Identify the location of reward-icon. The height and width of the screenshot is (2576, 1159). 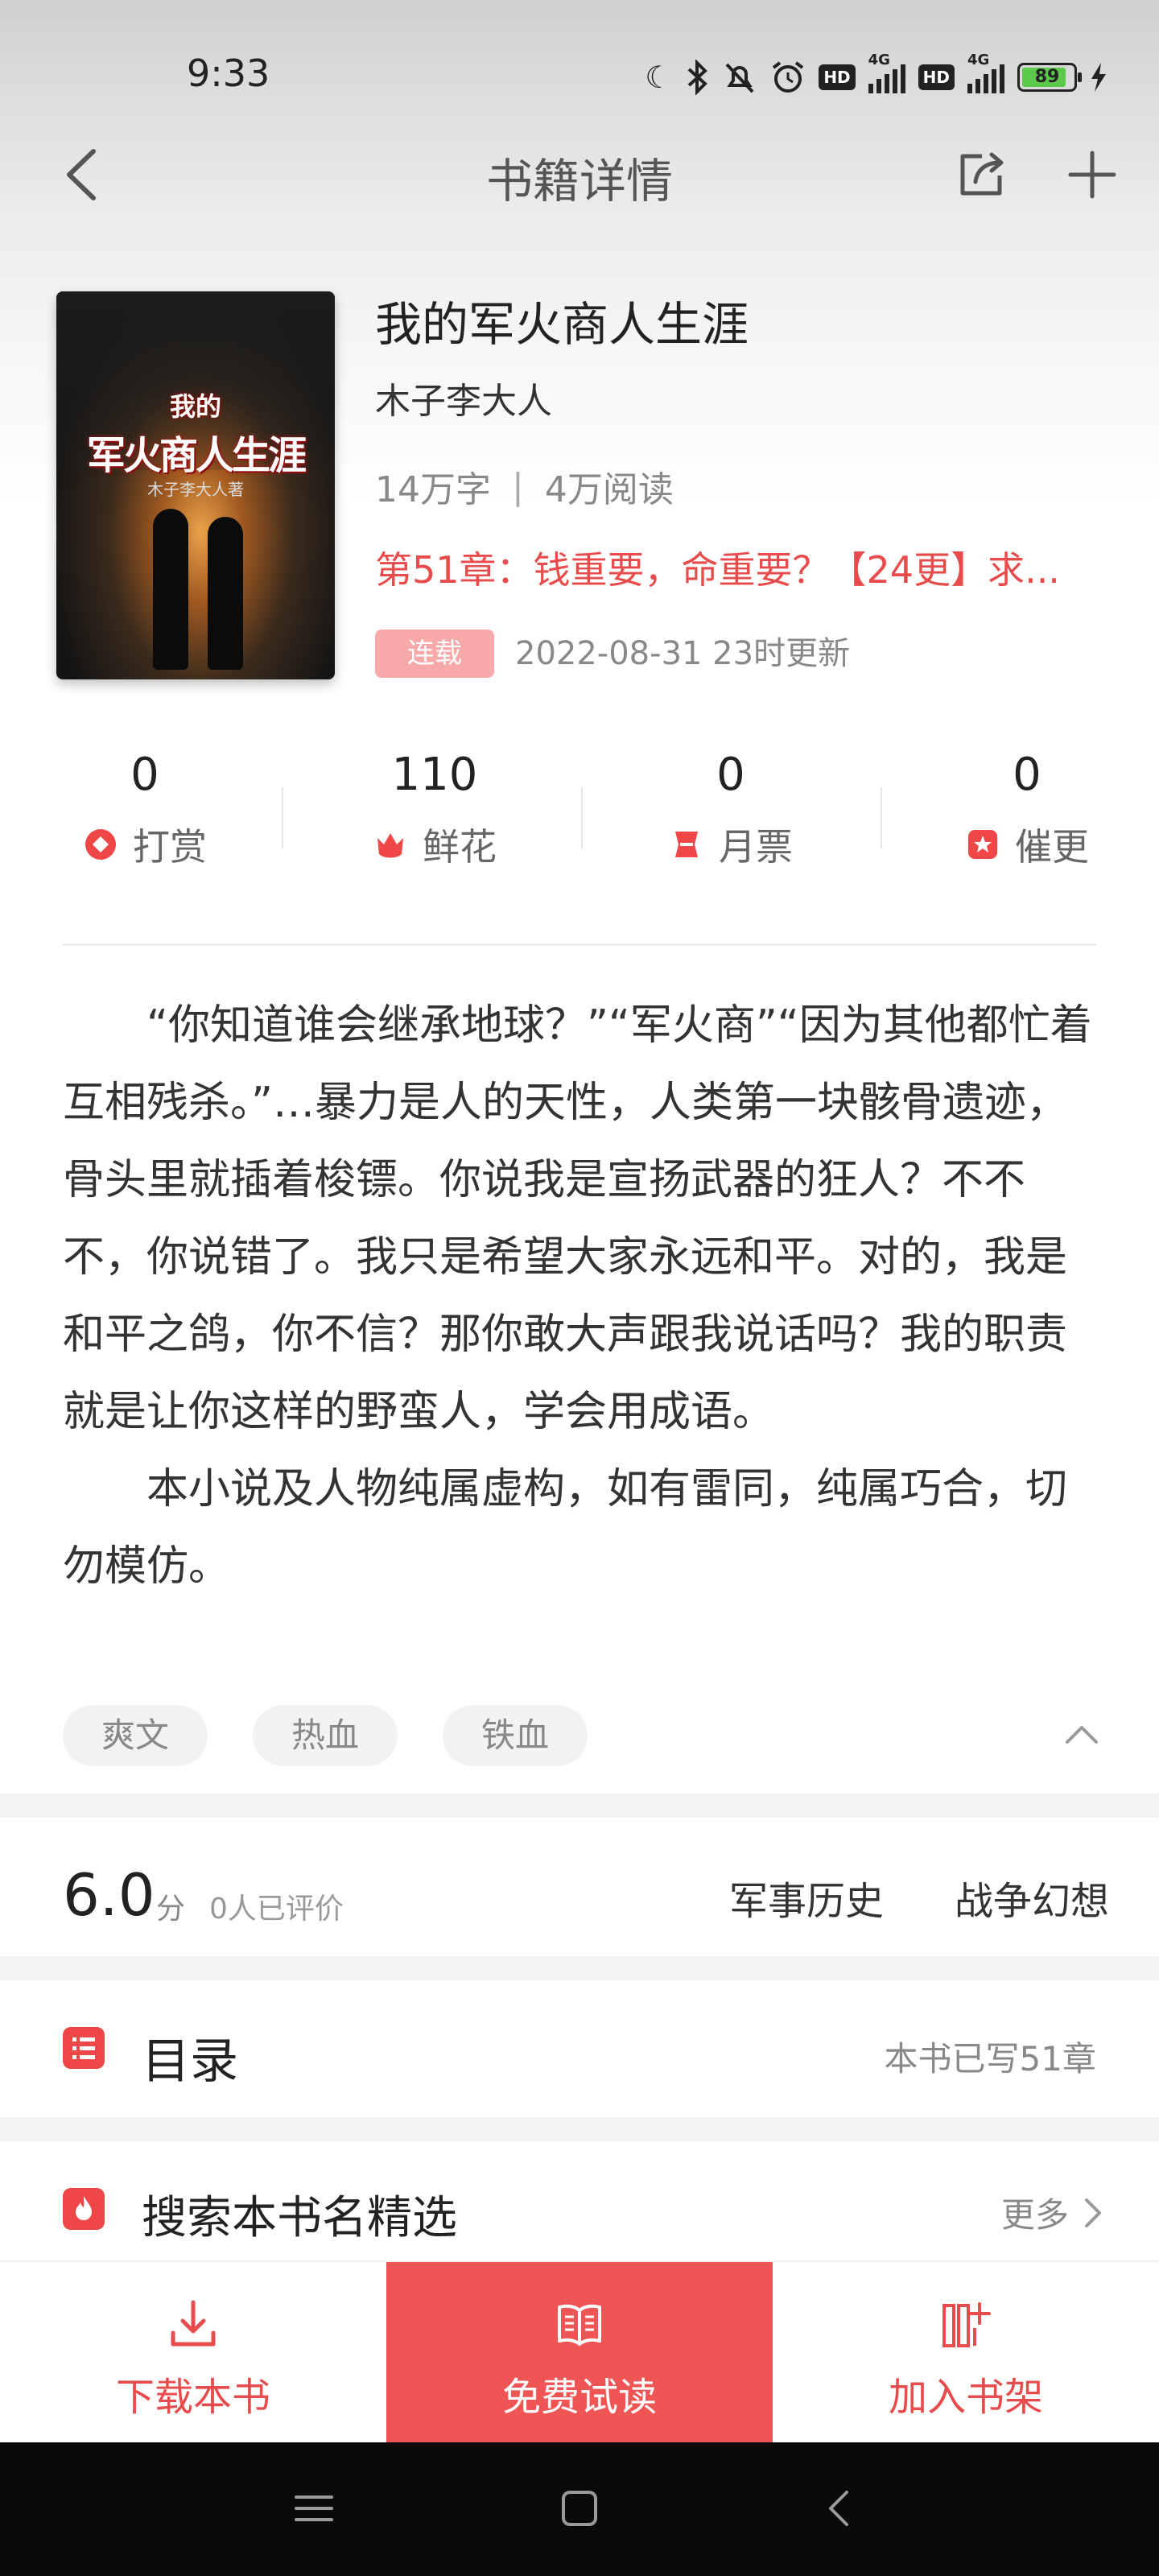
(100, 844).